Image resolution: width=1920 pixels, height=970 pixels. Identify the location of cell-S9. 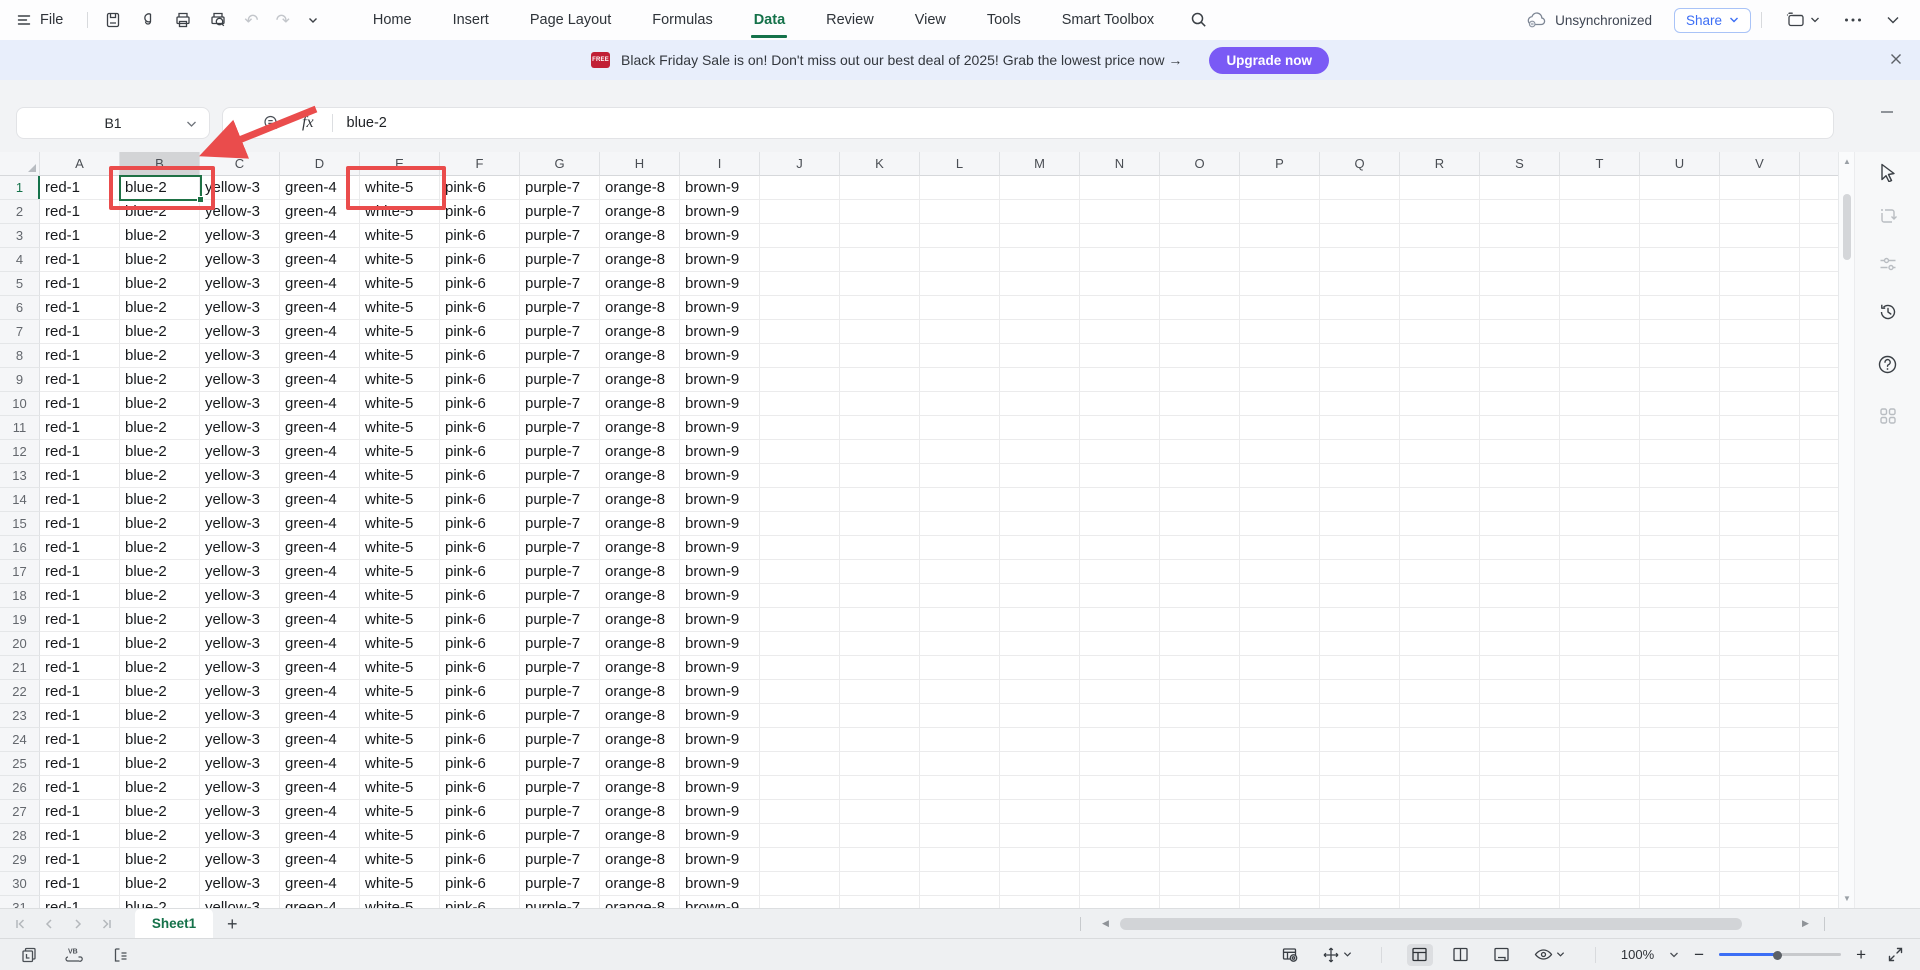
(1520, 380).